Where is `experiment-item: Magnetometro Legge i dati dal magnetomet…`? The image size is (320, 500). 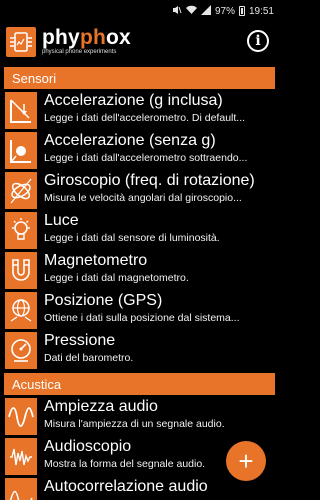
experiment-item: Magnetometro Legge i dati dal magnetomet… is located at coordinates (139, 270).